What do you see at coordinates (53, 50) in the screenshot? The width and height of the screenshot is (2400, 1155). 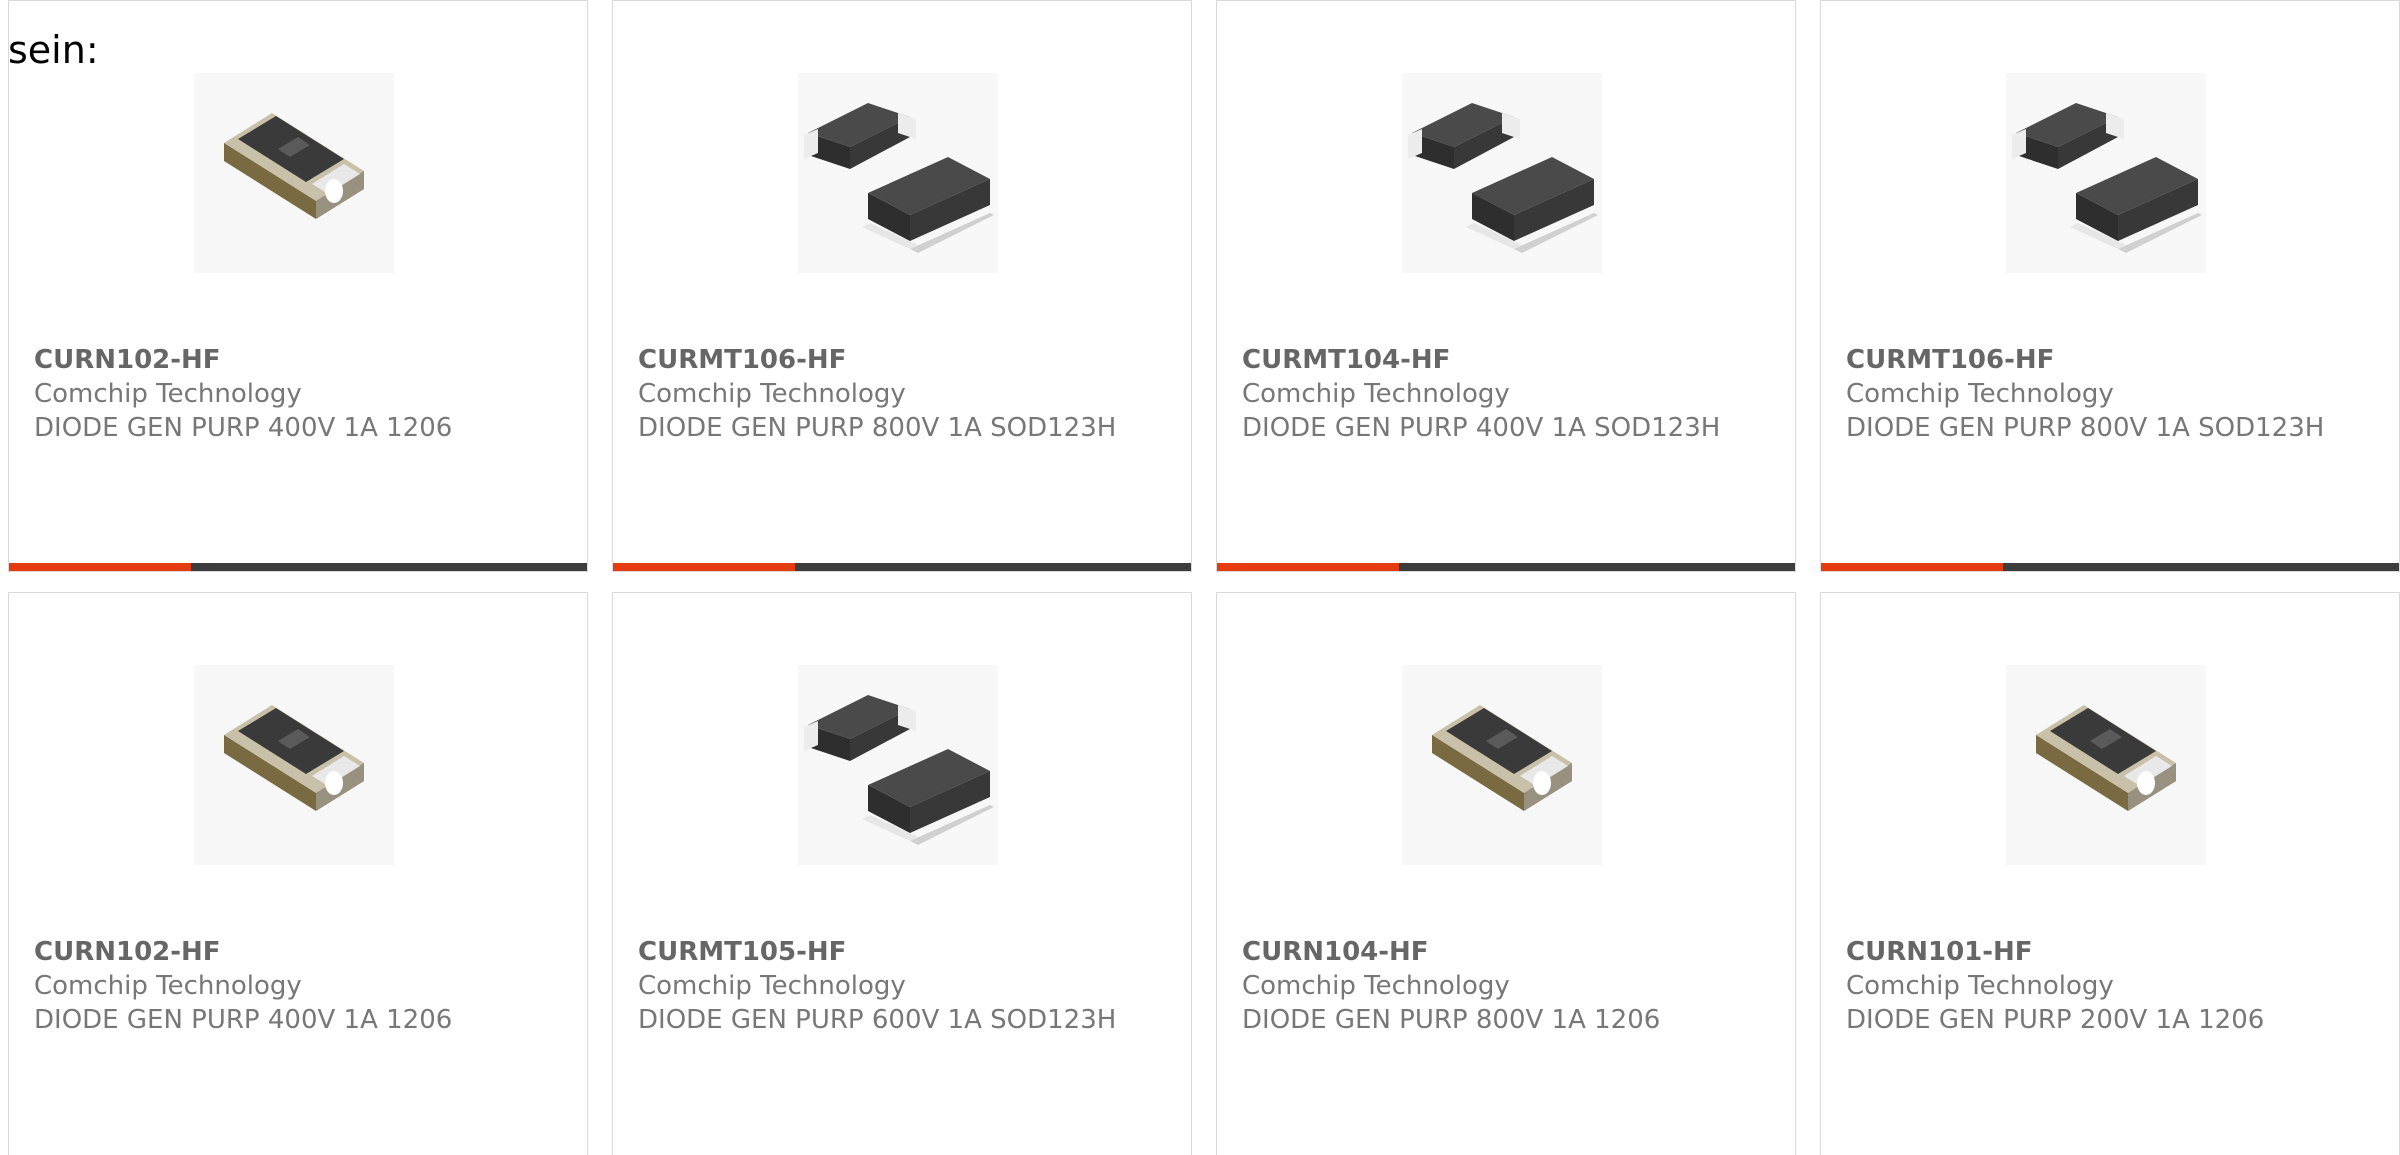 I see `intro-text: sein:` at bounding box center [53, 50].